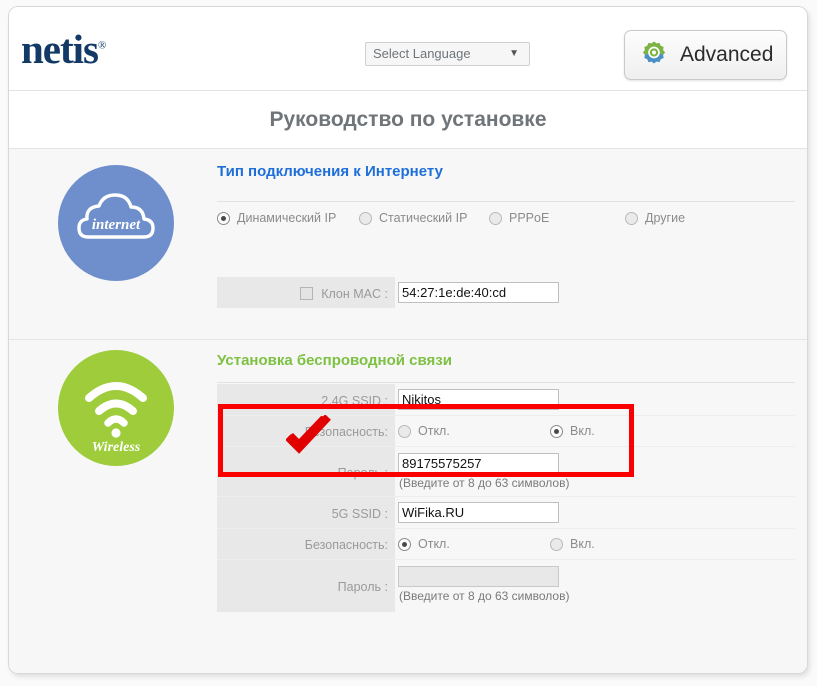 The width and height of the screenshot is (817, 686). I want to click on radio-dynamic-ip-label: Динамический IP, so click(287, 218).